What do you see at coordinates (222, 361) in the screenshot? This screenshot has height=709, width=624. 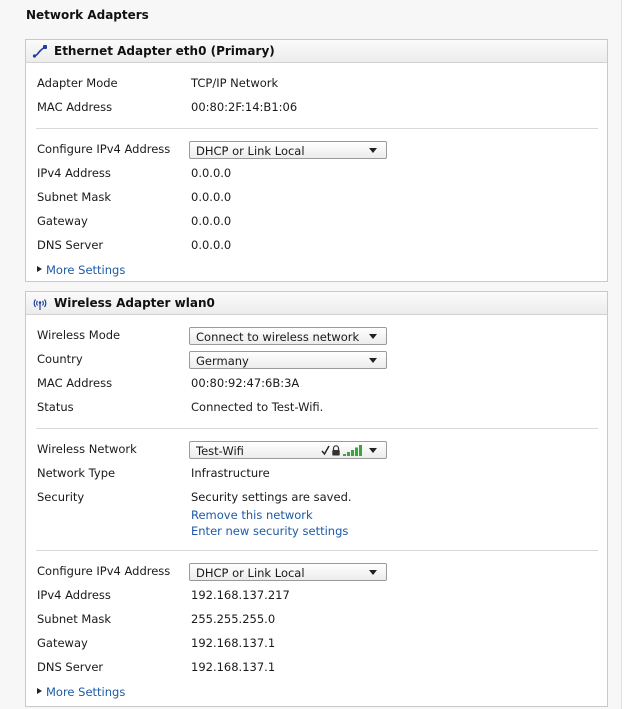 I see `country-selected: Germany` at bounding box center [222, 361].